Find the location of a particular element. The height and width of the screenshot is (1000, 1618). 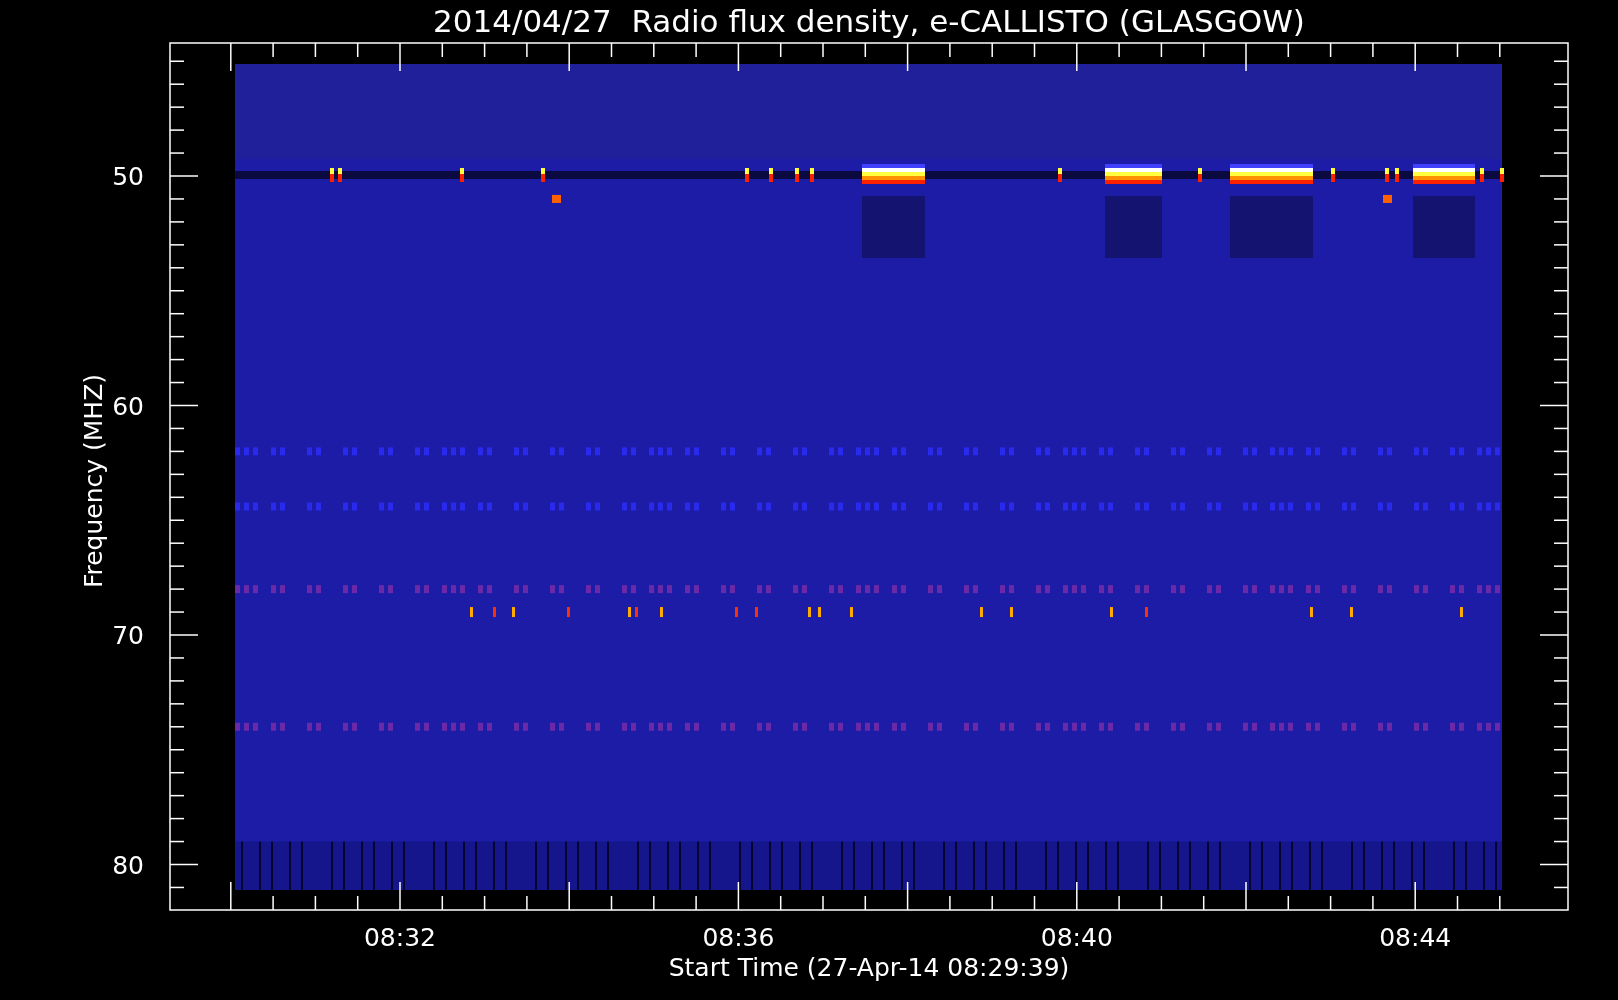

y-tick-label: 80 is located at coordinates (128, 865).